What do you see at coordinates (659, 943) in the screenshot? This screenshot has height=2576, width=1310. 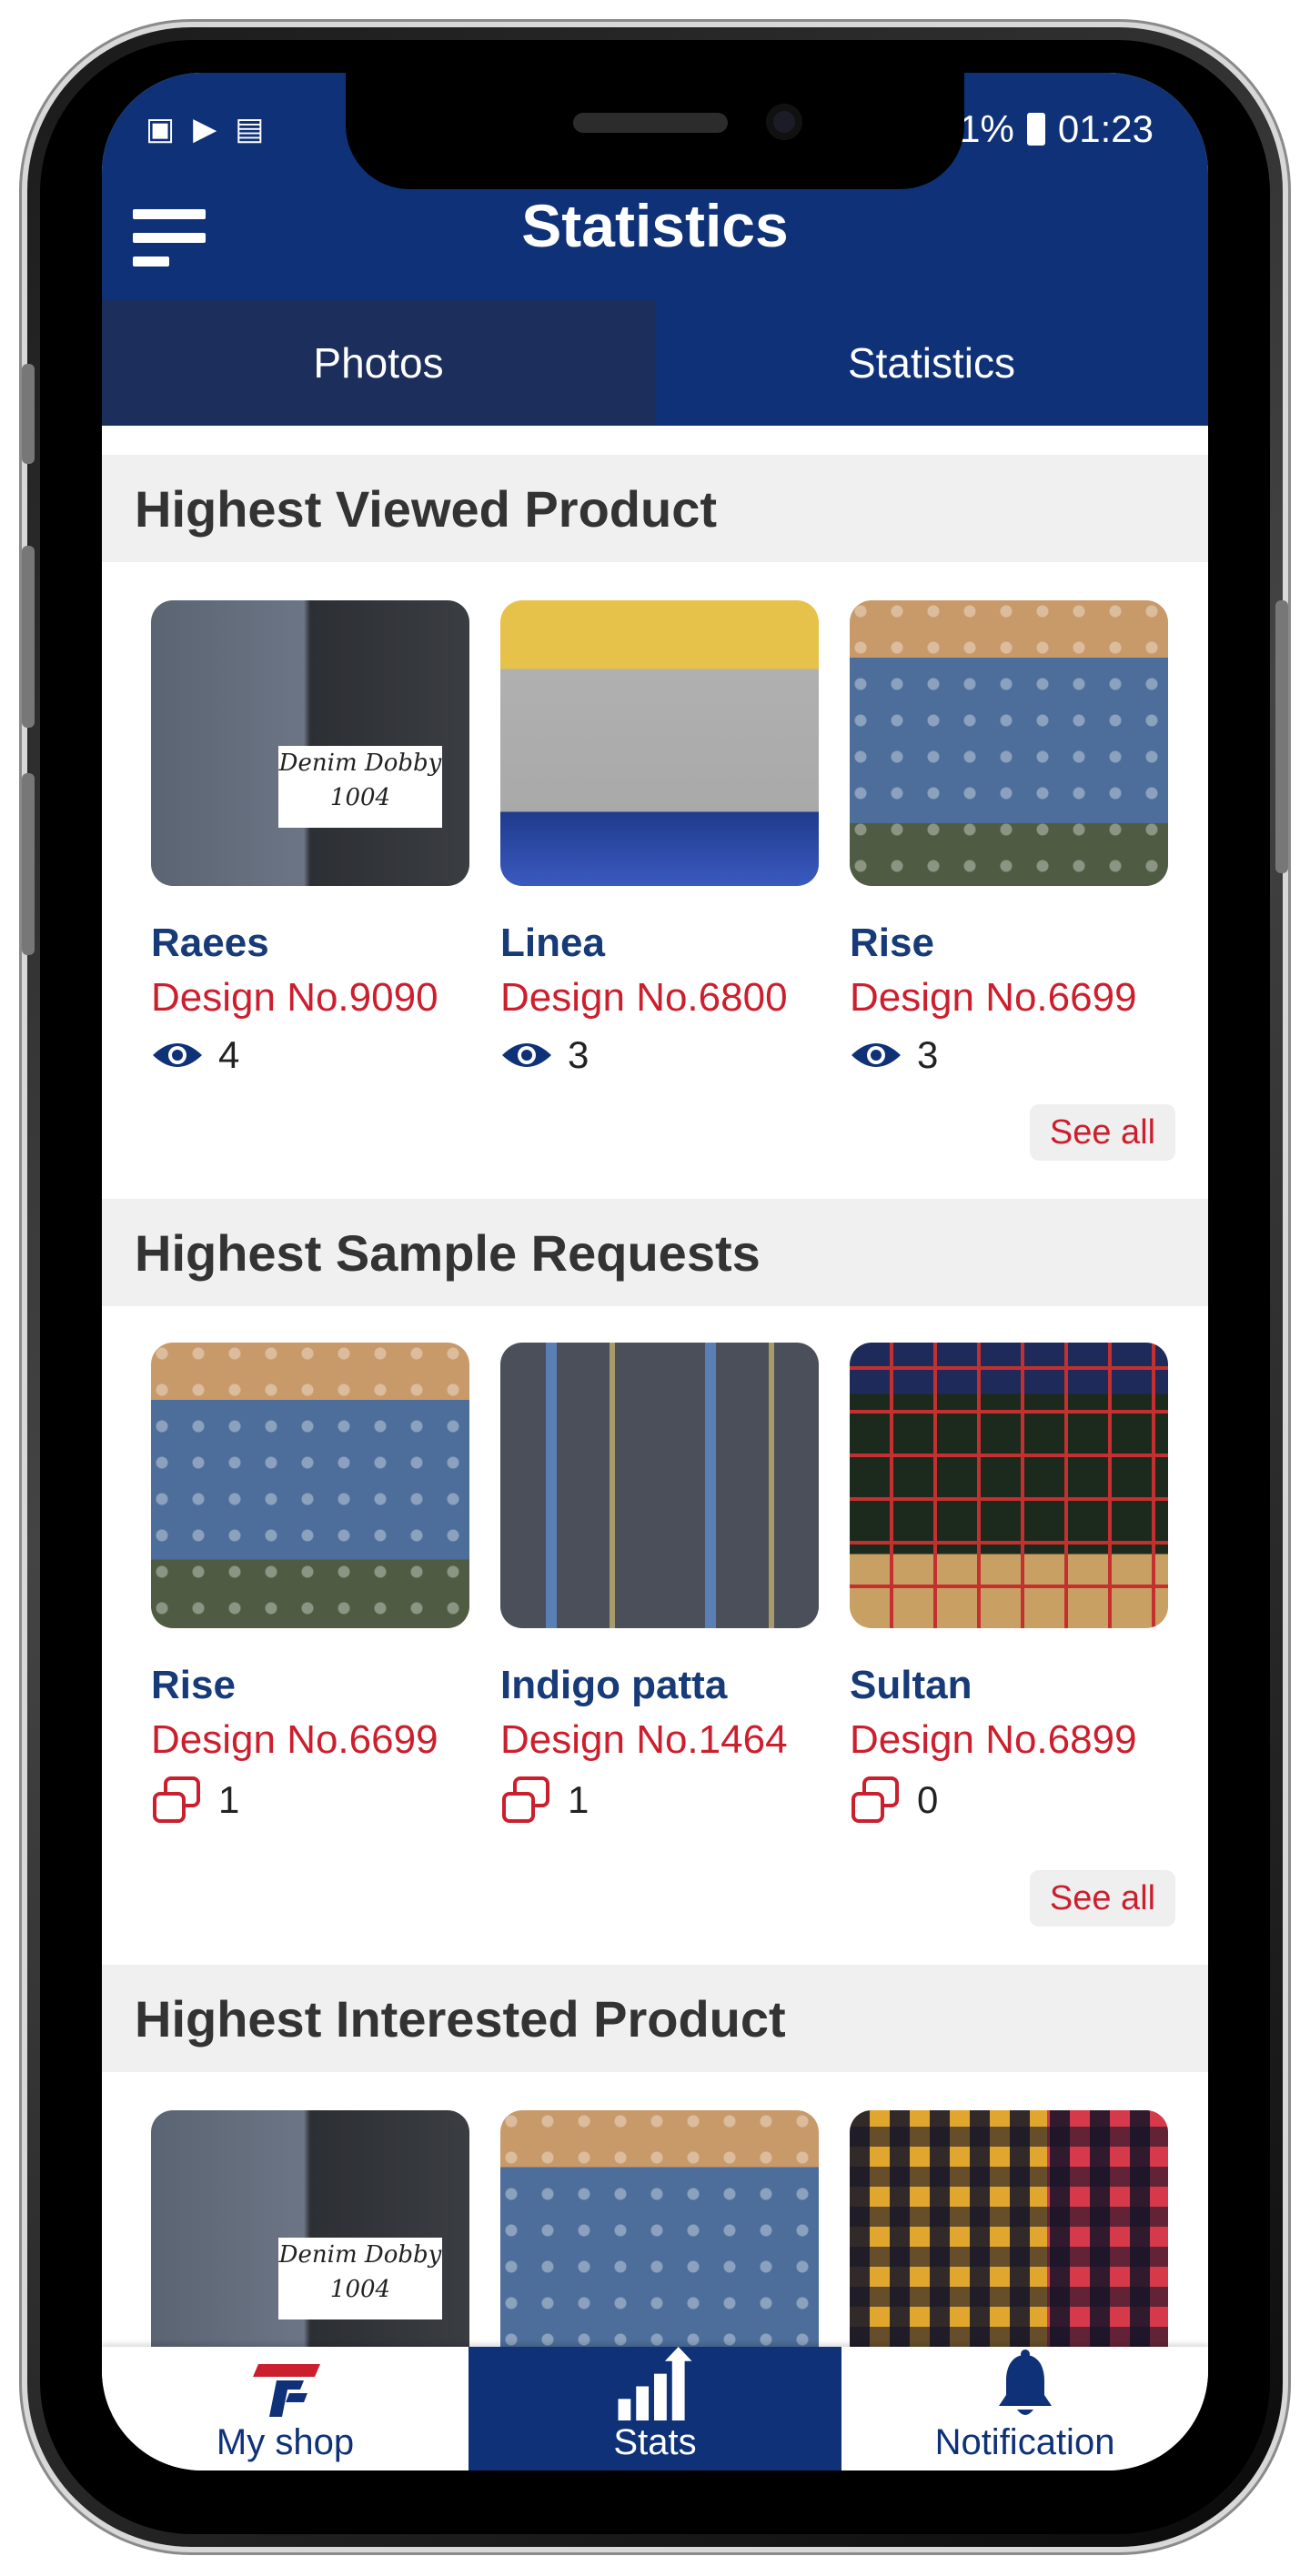 I see `product-name: Linea` at bounding box center [659, 943].